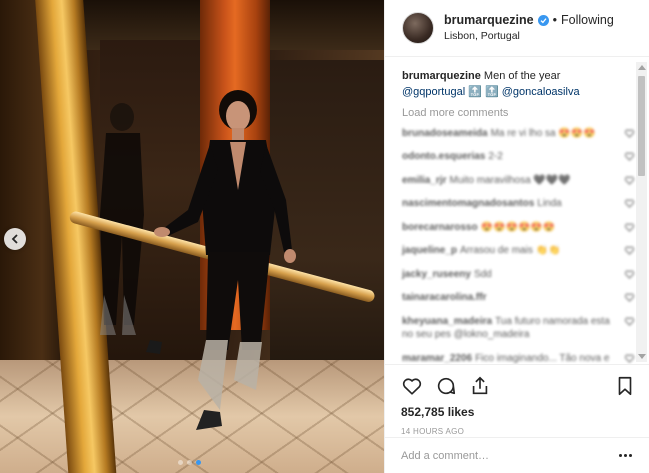  What do you see at coordinates (625, 456) in the screenshot?
I see `more-options-icon` at bounding box center [625, 456].